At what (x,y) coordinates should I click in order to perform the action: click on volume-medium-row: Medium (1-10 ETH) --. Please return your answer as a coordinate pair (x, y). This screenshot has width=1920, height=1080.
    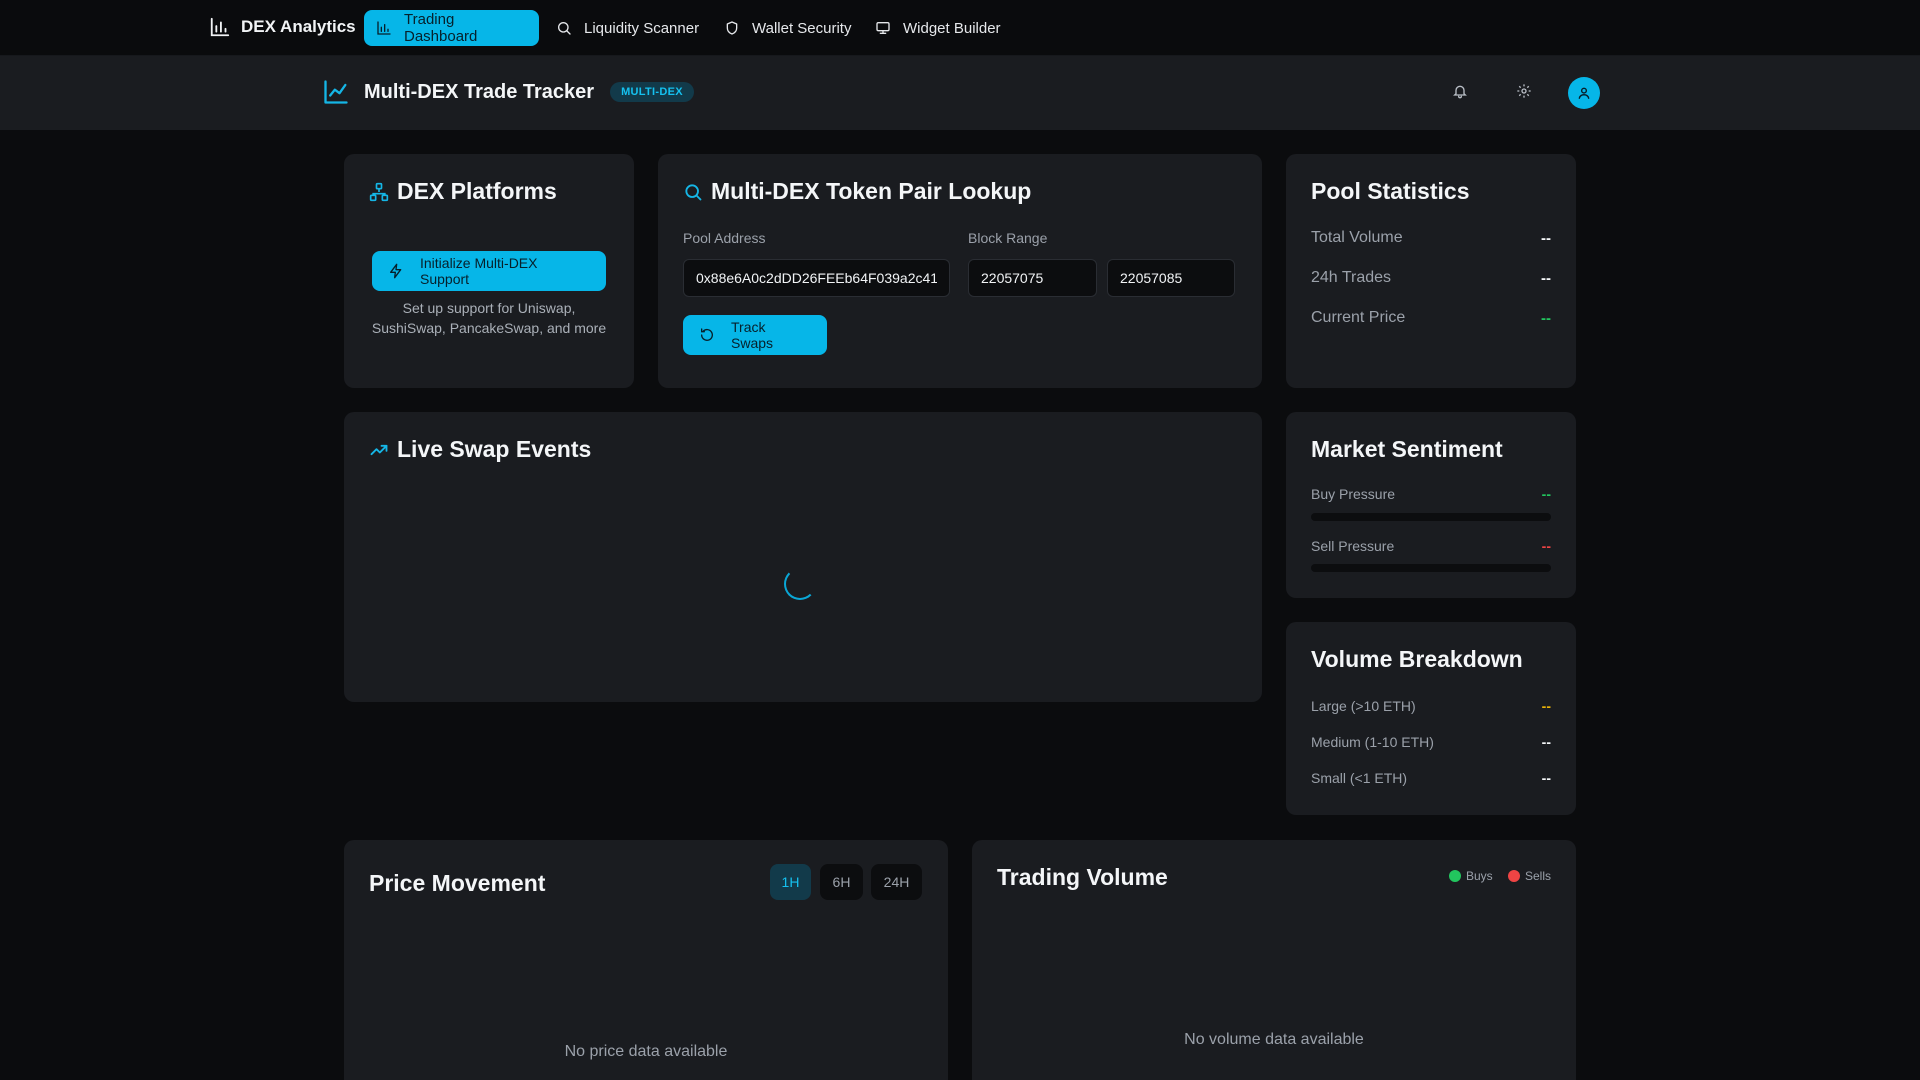
    Looking at the image, I should click on (1431, 742).